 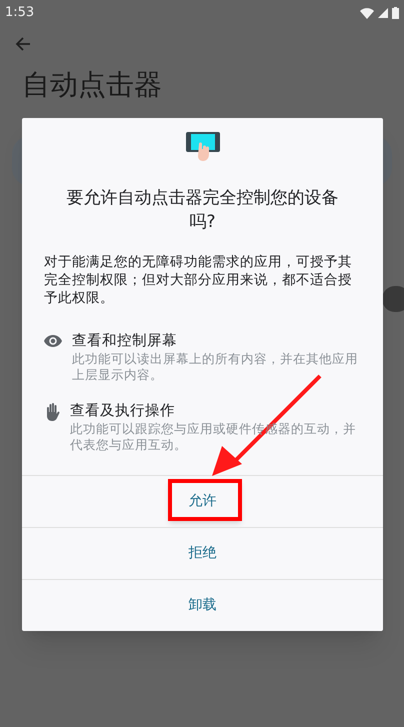 I want to click on dialog-button: 卸载, so click(x=202, y=605).